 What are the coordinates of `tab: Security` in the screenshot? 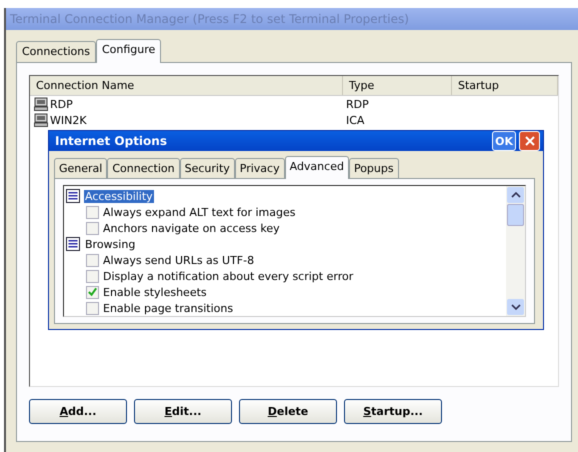 It's located at (207, 168).